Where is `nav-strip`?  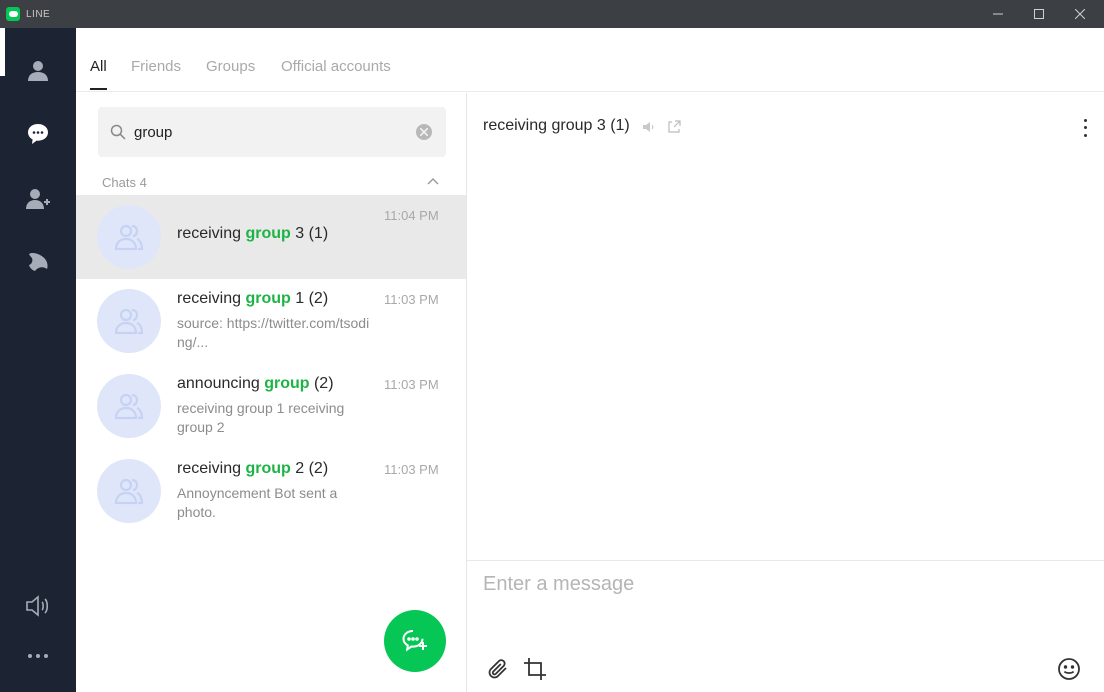 nav-strip is located at coordinates (2, 52).